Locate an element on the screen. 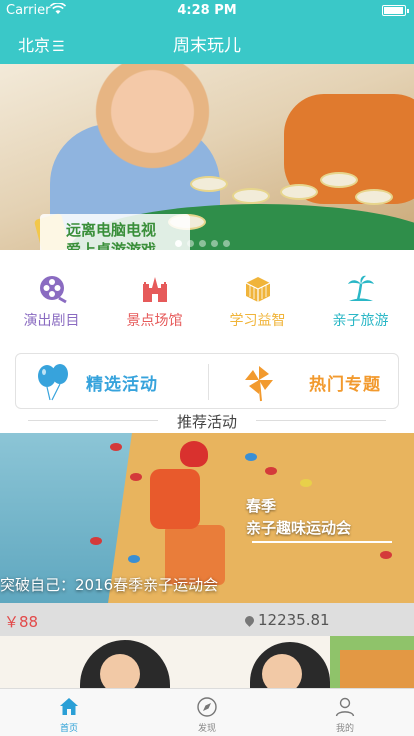 Image resolution: width=414 pixels, height=736 pixels. tab-label: 我的 is located at coordinates (344, 729).